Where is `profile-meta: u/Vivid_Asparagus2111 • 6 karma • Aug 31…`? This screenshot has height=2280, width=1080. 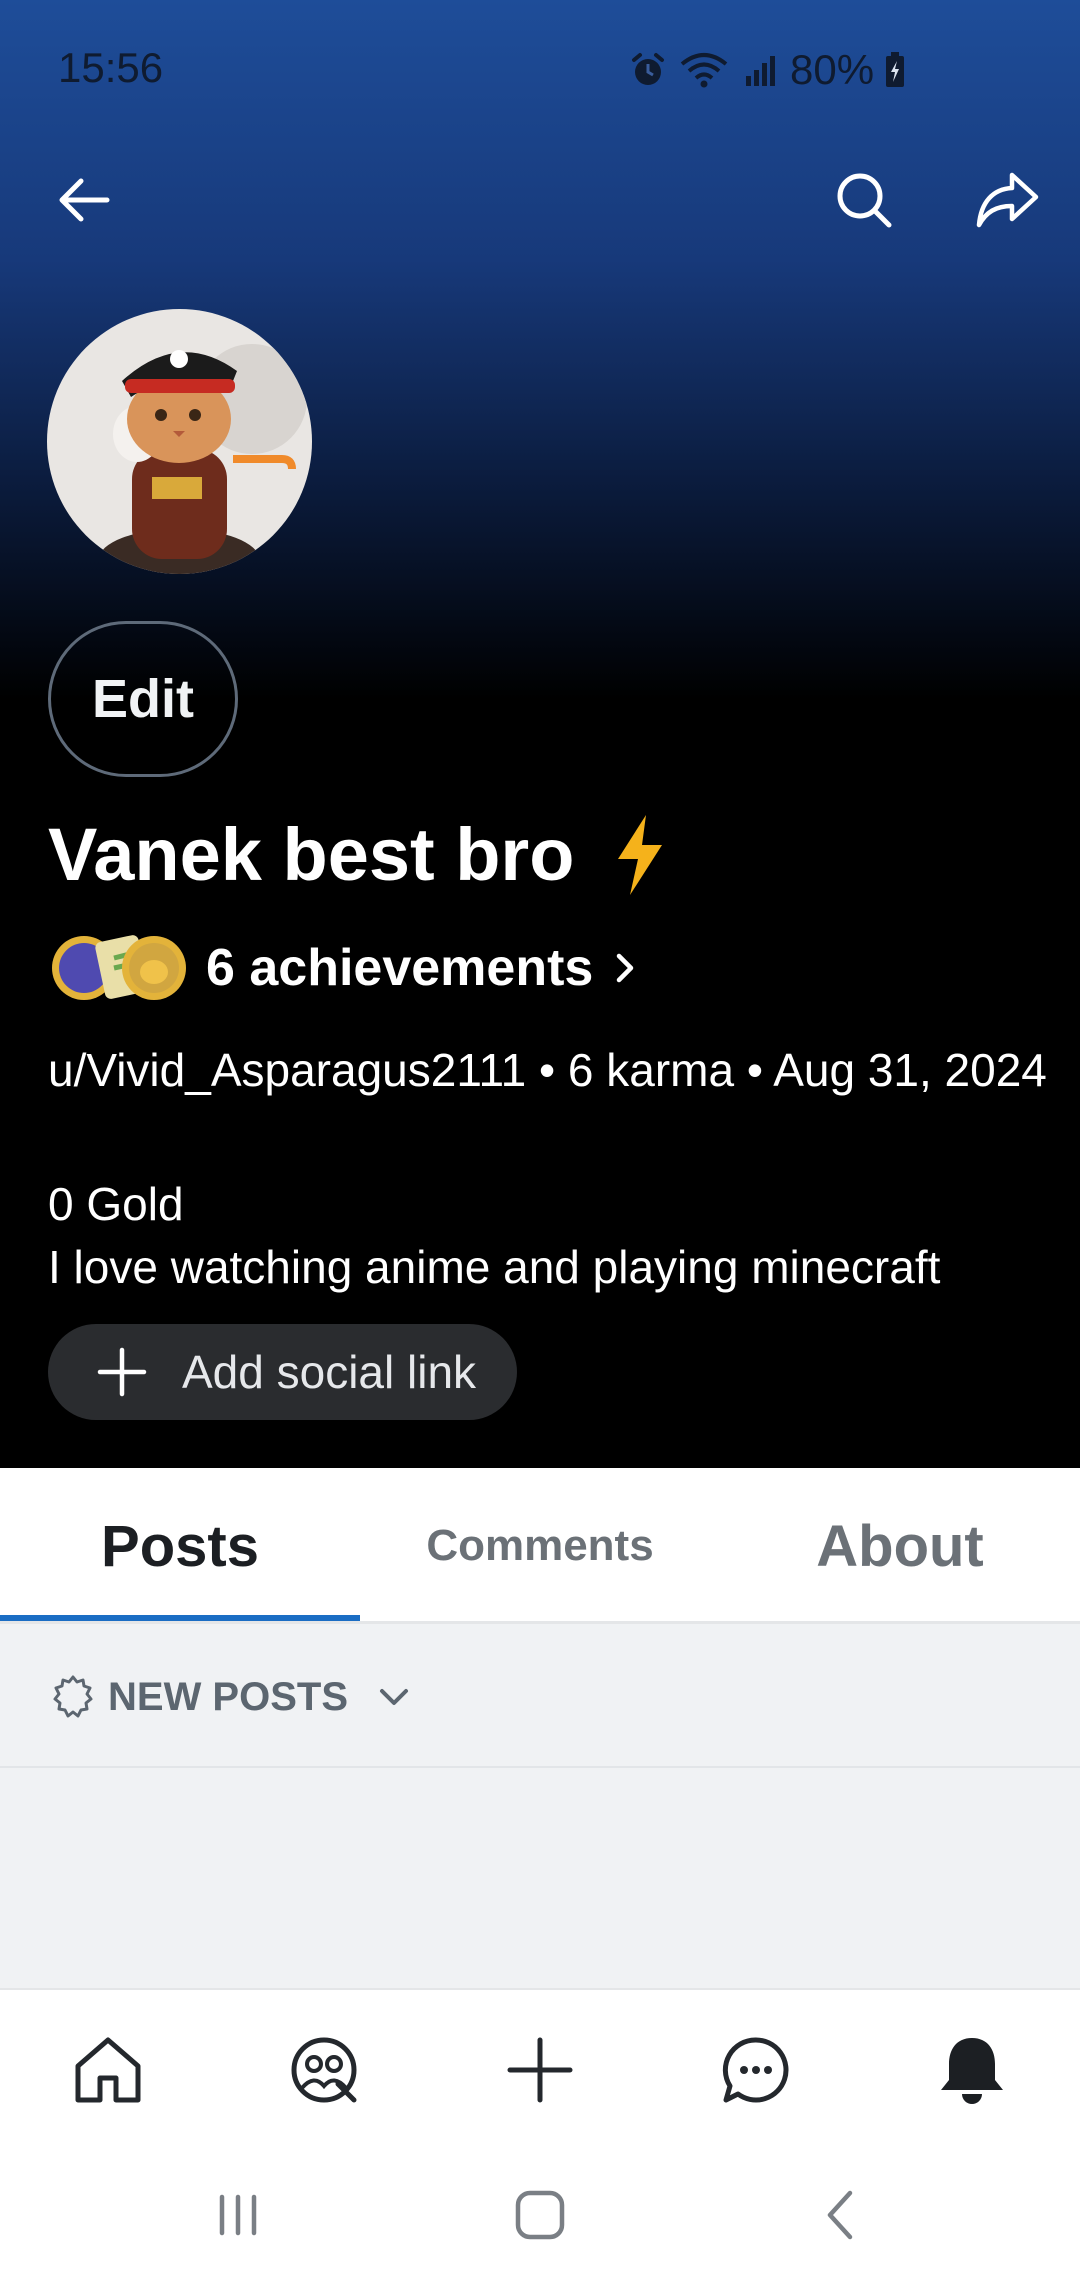 profile-meta: u/Vivid_Asparagus2111 • 6 karma • Aug 31… is located at coordinates (547, 1070).